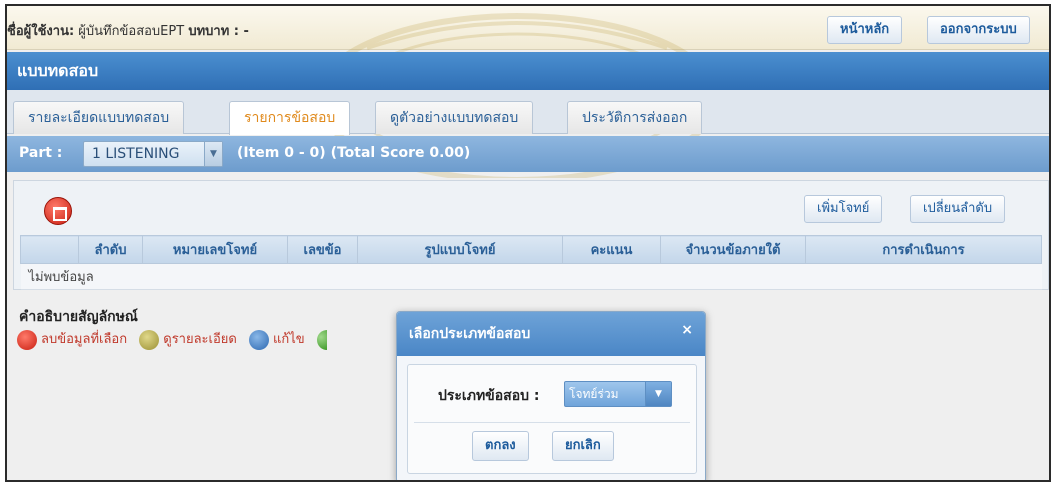 The height and width of the screenshot is (487, 1053). Describe the element at coordinates (321, 339) in the screenshot. I see `partial-icon` at that location.